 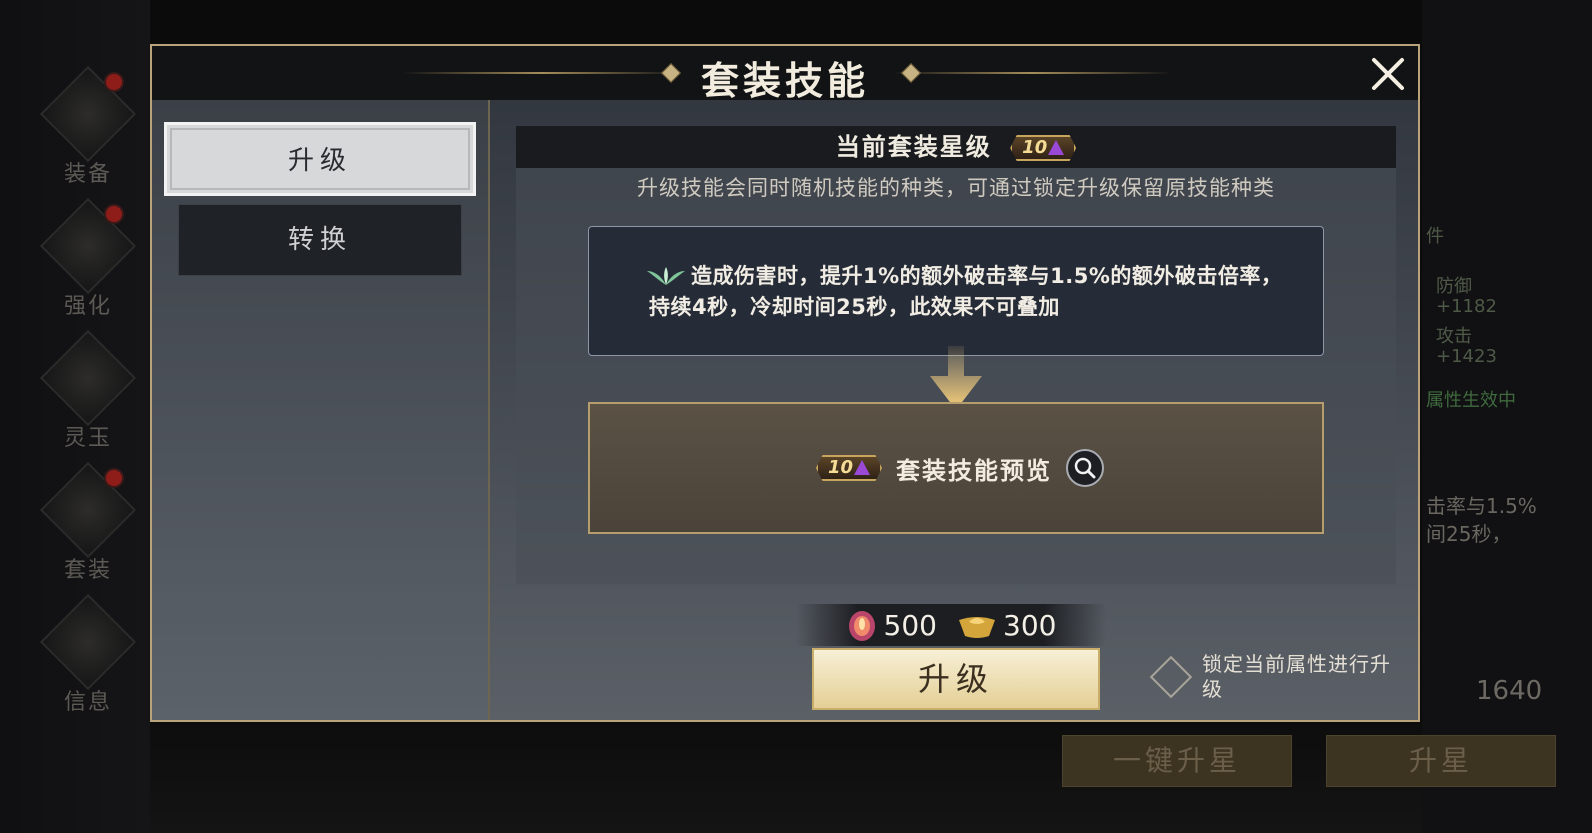 I want to click on lock-attribute-checkbox, so click(x=1171, y=677).